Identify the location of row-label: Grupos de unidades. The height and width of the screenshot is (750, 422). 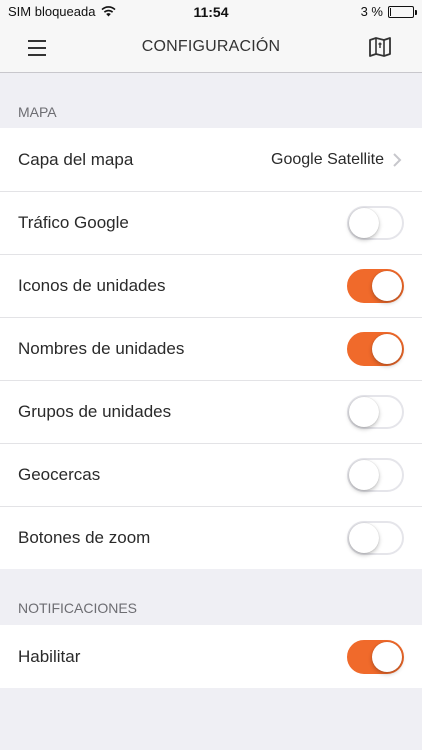
(95, 411).